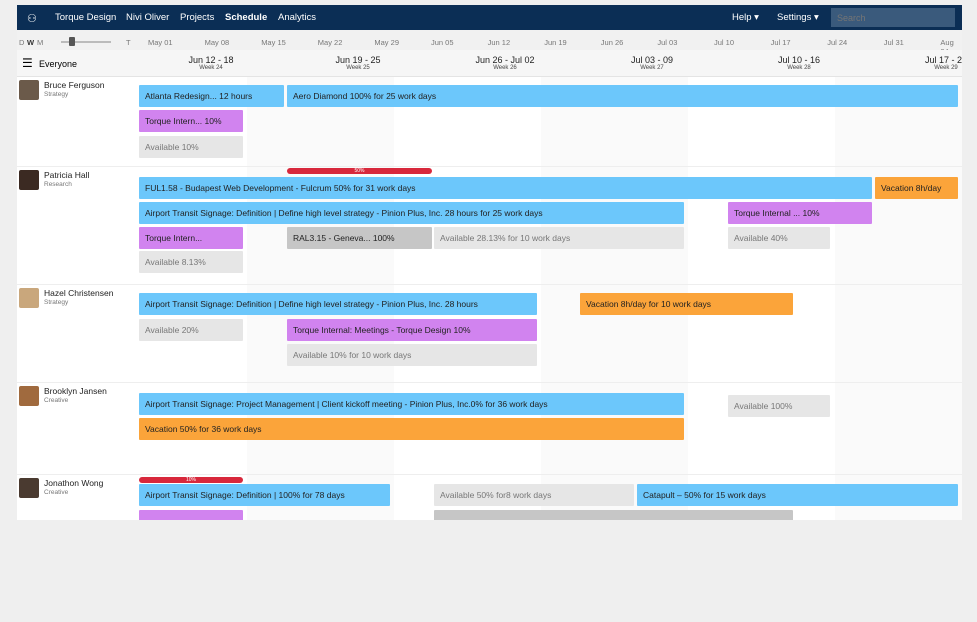 Image resolution: width=977 pixels, height=622 pixels. Describe the element at coordinates (916, 188) in the screenshot. I see `assignment-bar: Vacation 8h/day` at that location.